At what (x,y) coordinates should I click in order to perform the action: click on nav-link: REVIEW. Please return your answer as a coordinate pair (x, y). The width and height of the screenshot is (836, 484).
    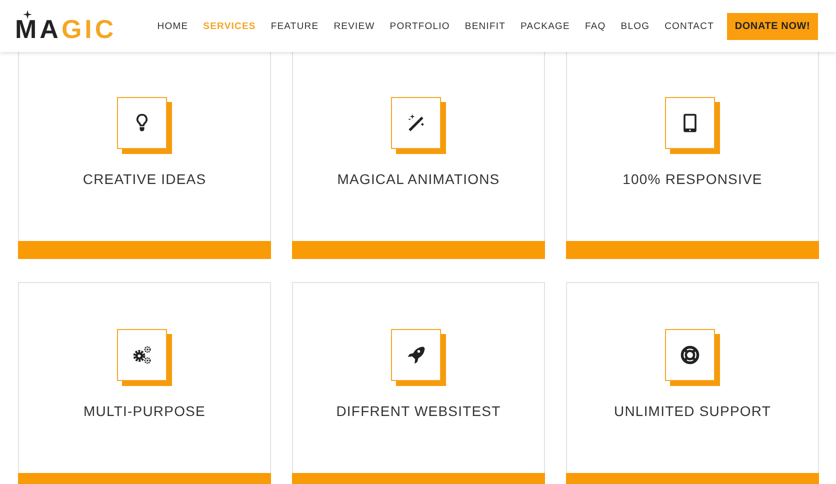
    Looking at the image, I should click on (354, 26).